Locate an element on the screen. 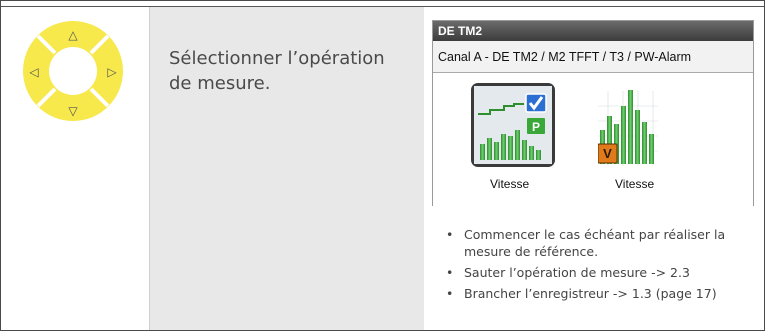 This screenshot has width=766, height=332. option-label-spectrum: Vitesse is located at coordinates (635, 184).